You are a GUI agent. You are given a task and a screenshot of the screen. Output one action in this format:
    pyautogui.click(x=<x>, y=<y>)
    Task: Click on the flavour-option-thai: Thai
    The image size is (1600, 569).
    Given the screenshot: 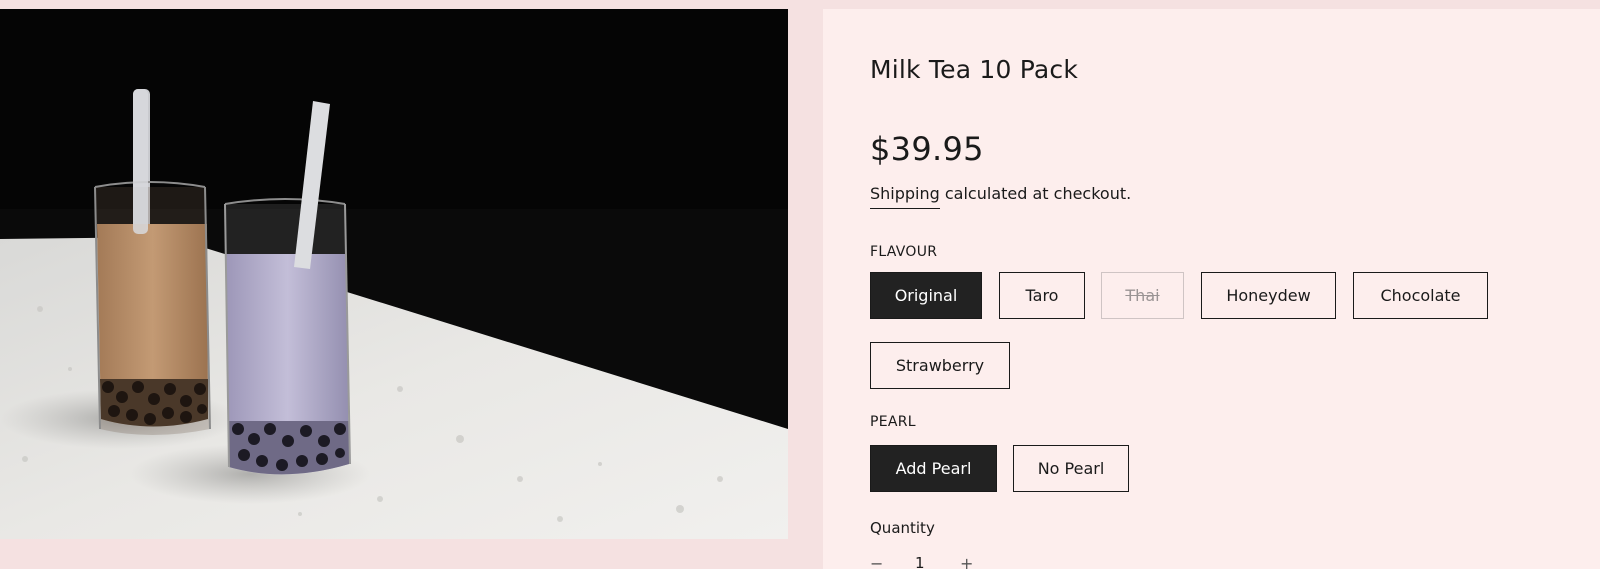 What is the action you would take?
    pyautogui.click(x=1142, y=295)
    